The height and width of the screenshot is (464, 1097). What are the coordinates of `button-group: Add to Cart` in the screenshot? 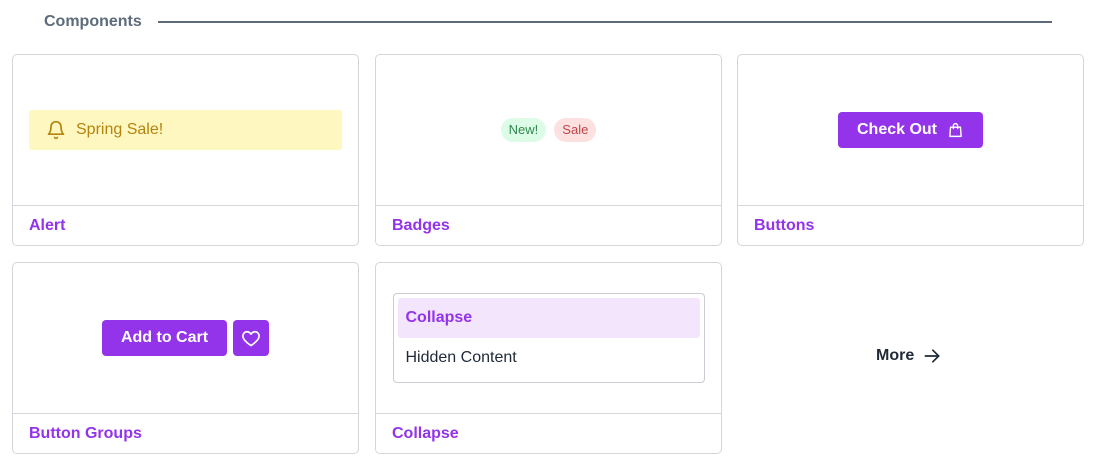 It's located at (185, 338).